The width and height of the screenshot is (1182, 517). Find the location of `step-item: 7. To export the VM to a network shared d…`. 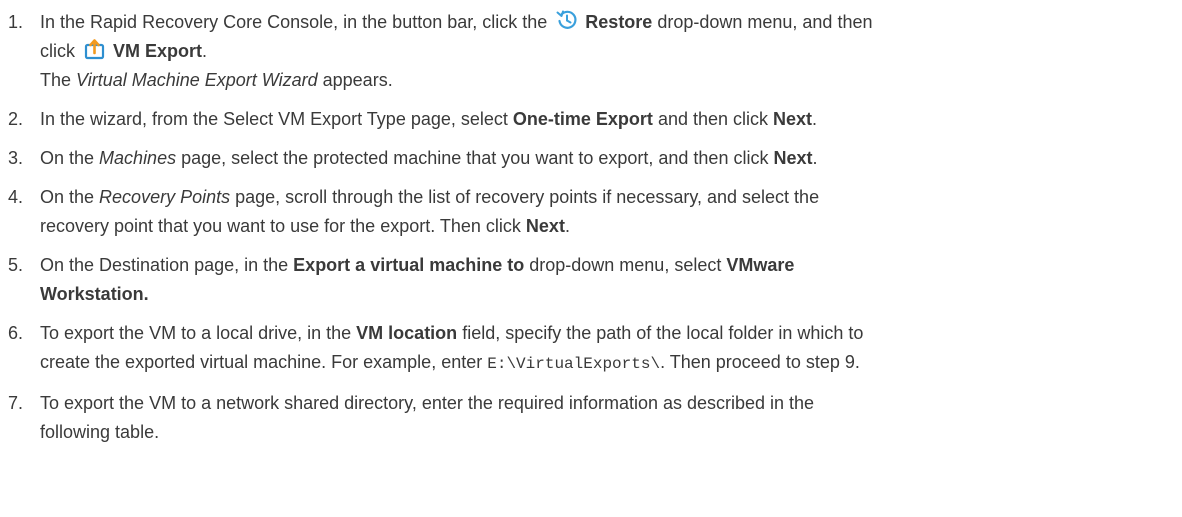

step-item: 7. To export the VM to a network shared d… is located at coordinates (591, 418).